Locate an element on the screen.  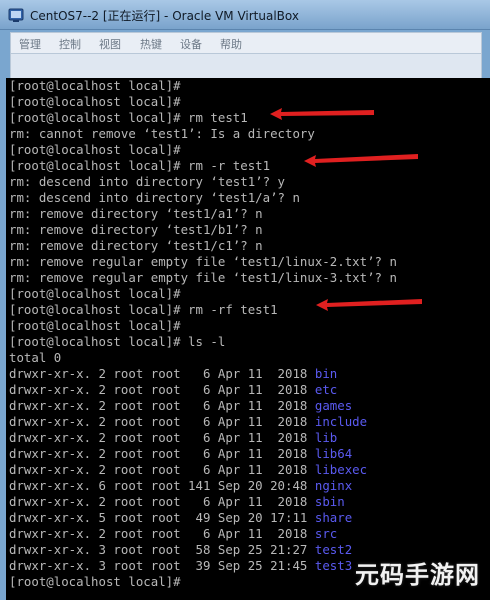
directory-name: bin is located at coordinates (326, 373).